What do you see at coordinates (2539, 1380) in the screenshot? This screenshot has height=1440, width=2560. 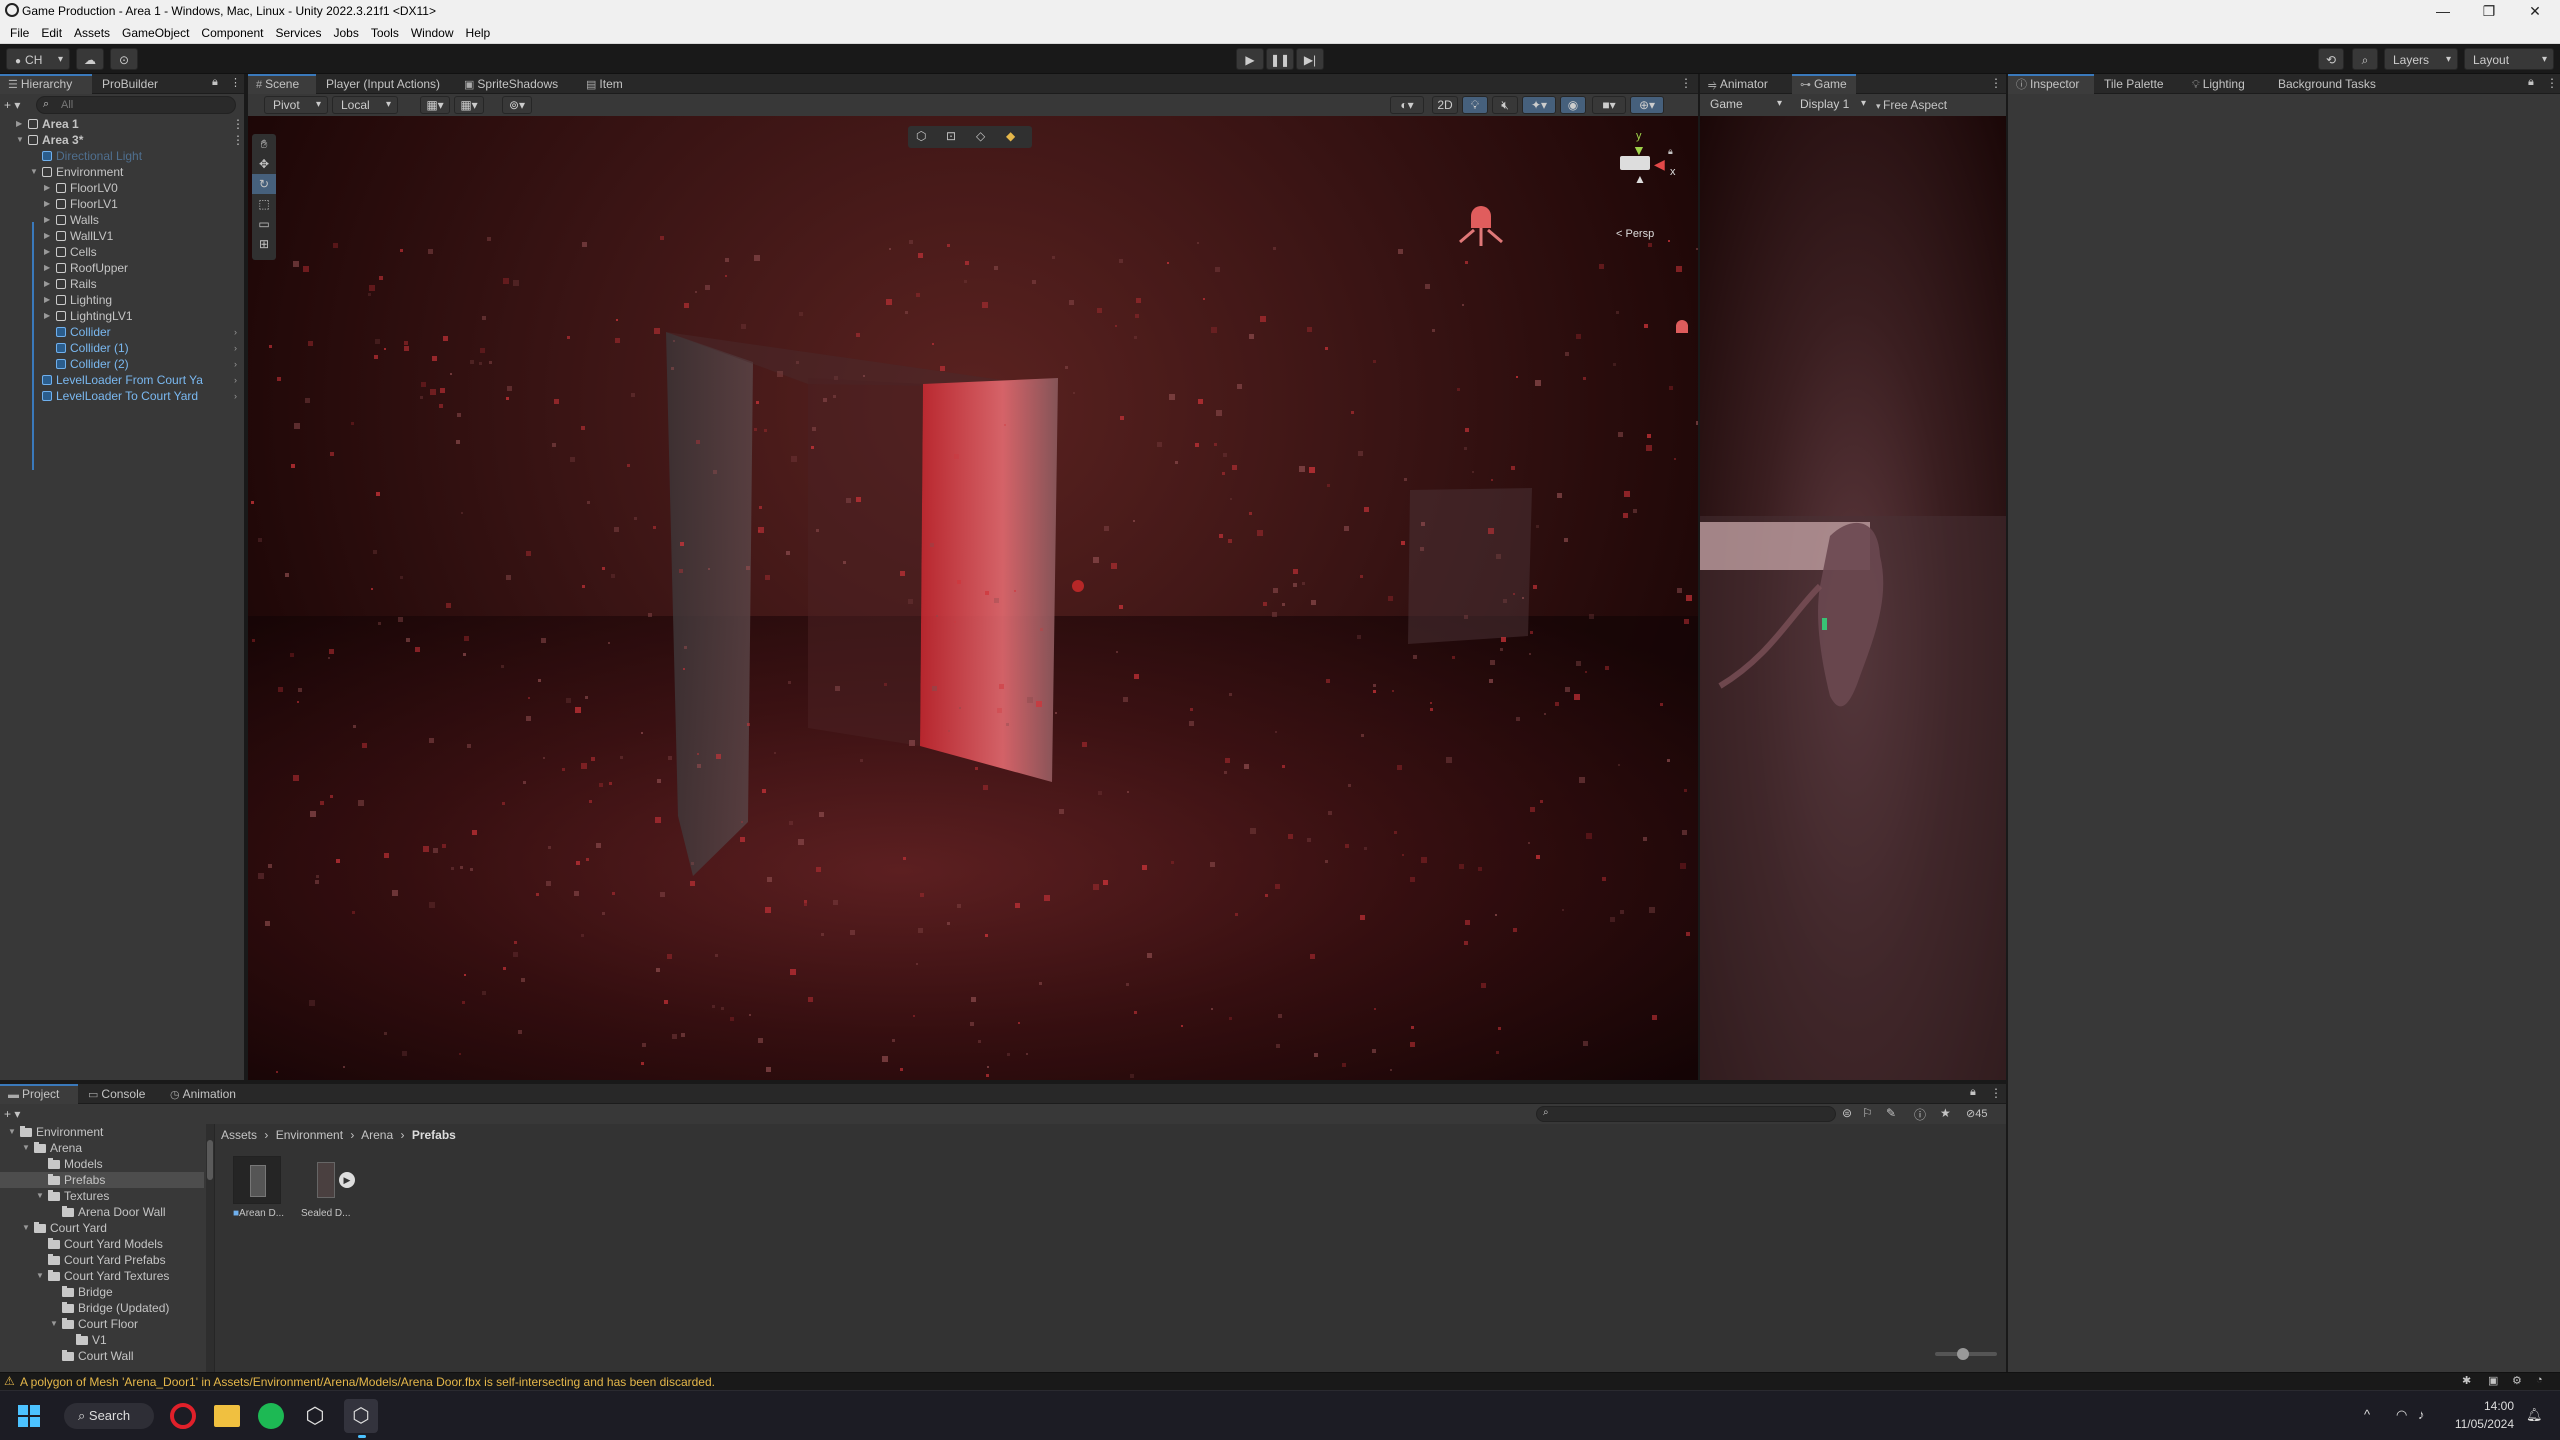 I see `progress-icon: ◔` at bounding box center [2539, 1380].